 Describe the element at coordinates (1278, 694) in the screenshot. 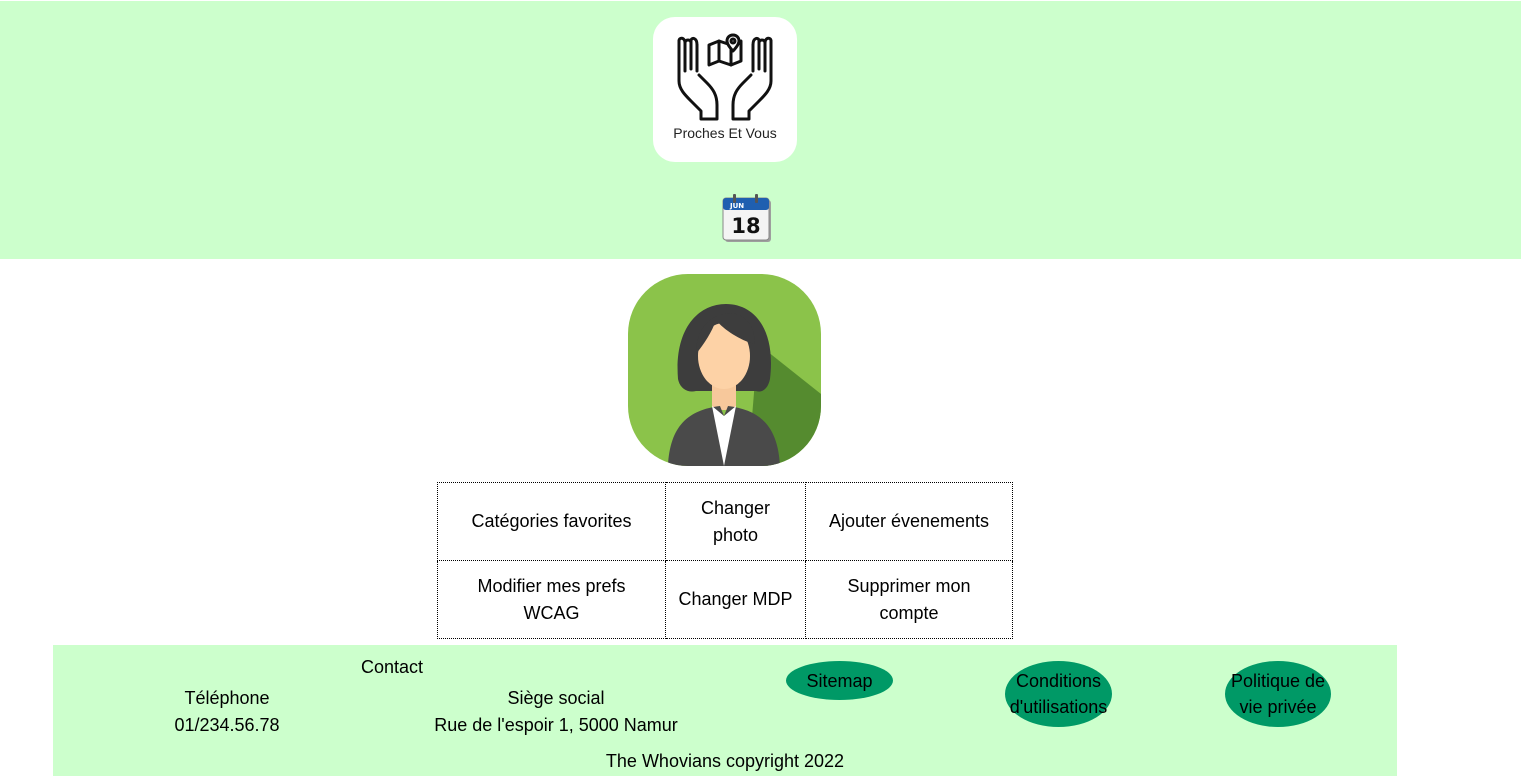

I see `privacy-policy-link: Politique de vie privée` at that location.